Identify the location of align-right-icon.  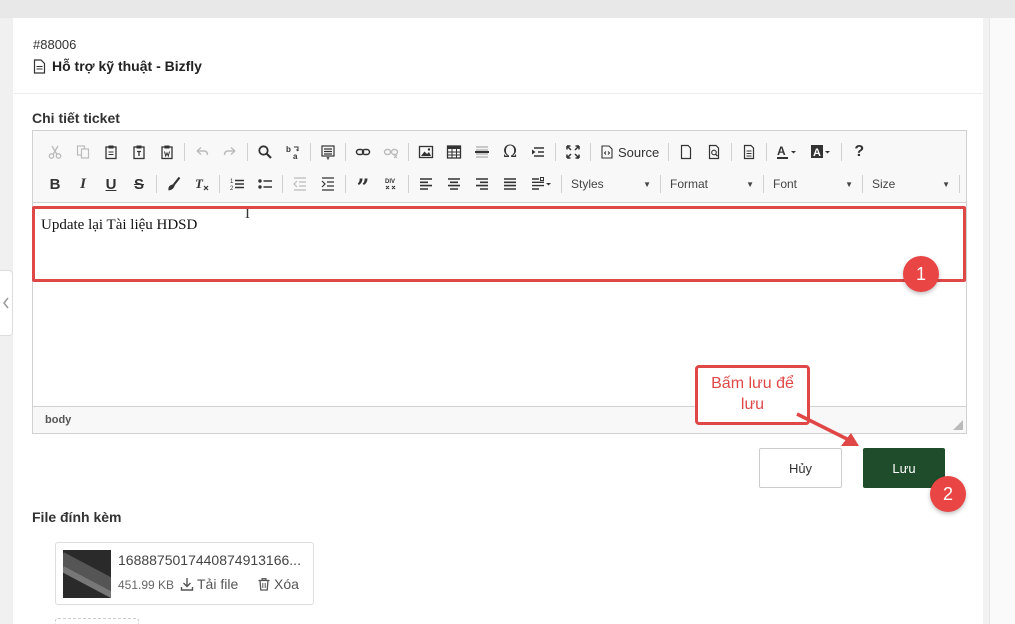
(482, 184).